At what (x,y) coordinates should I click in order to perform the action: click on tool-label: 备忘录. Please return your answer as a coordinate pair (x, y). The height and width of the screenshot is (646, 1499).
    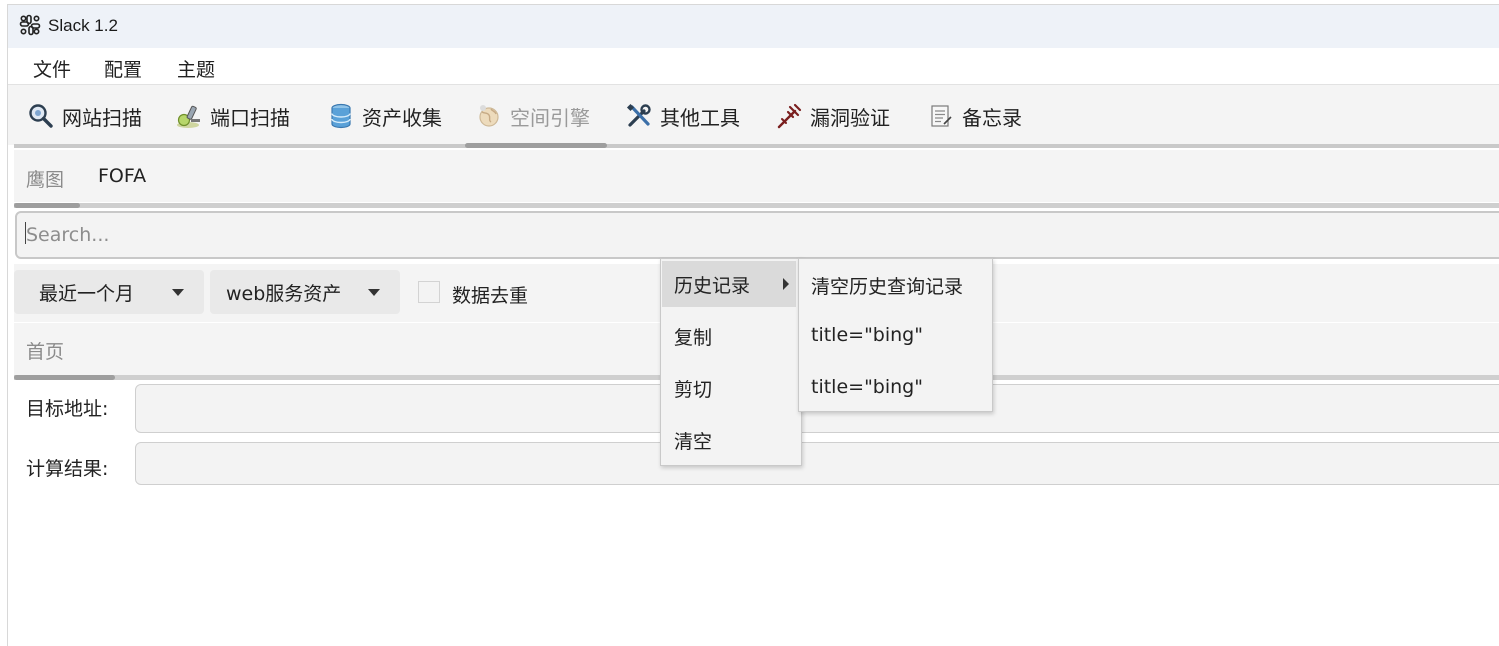
    Looking at the image, I should click on (992, 117).